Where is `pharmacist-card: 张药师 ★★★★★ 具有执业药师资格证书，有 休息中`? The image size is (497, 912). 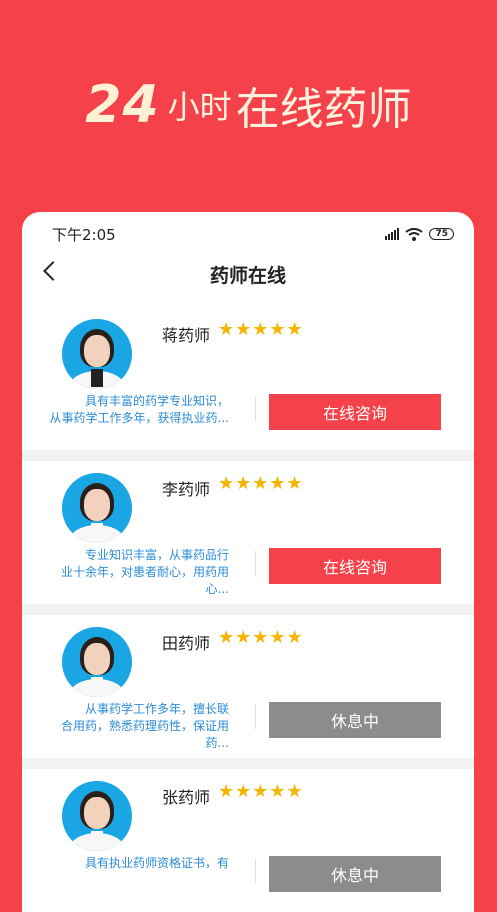
pharmacist-card: 张药师 ★★★★★ 具有执业药师资格证书，有 休息中 is located at coordinates (248, 840).